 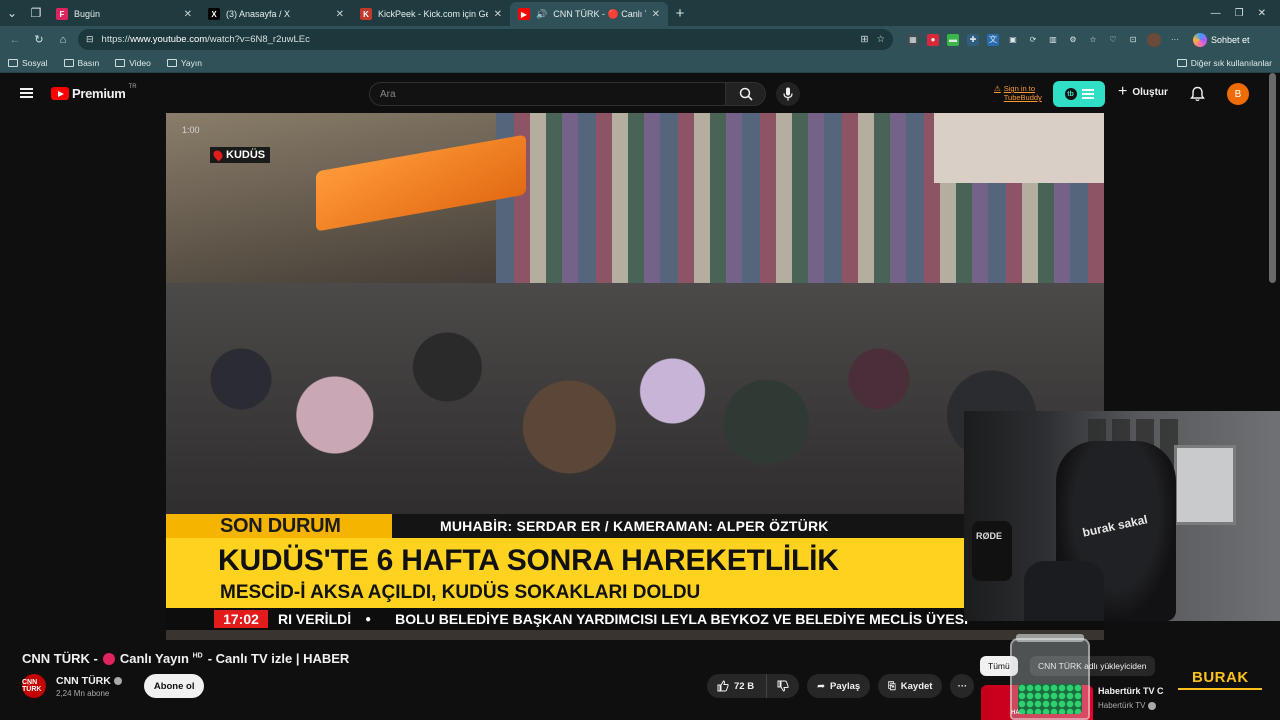 What do you see at coordinates (132, 87) in the screenshot?
I see `logo-region: TR` at bounding box center [132, 87].